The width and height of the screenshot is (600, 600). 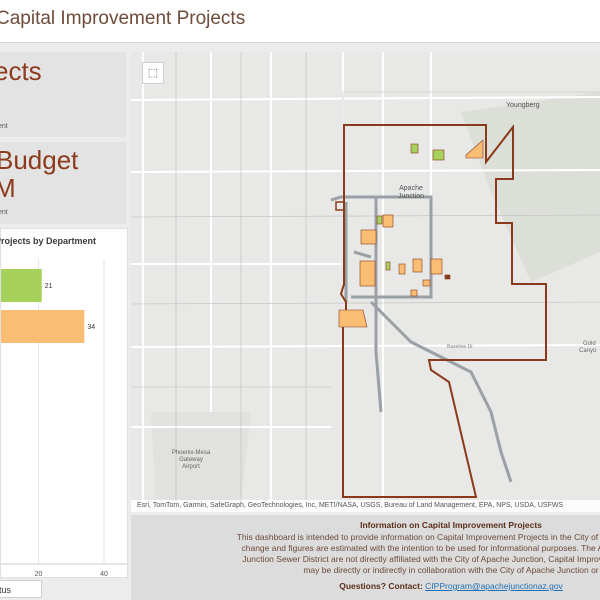 I want to click on bar-value-label: 34, so click(x=91, y=327).